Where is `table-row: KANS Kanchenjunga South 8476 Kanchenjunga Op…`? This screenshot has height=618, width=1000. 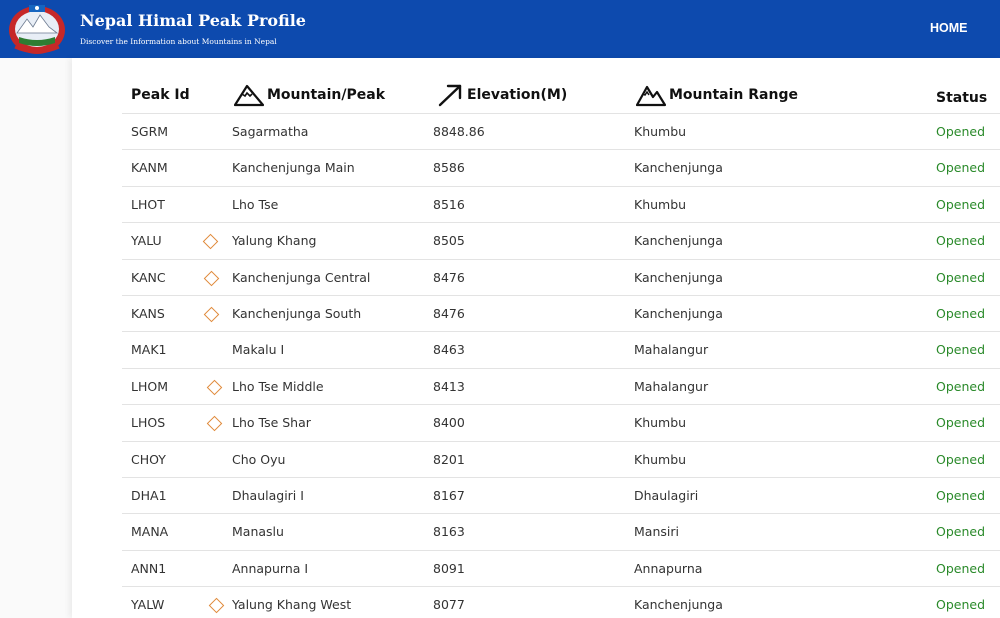
table-row: KANS Kanchenjunga South 8476 Kanchenjunga Op… is located at coordinates (561, 313).